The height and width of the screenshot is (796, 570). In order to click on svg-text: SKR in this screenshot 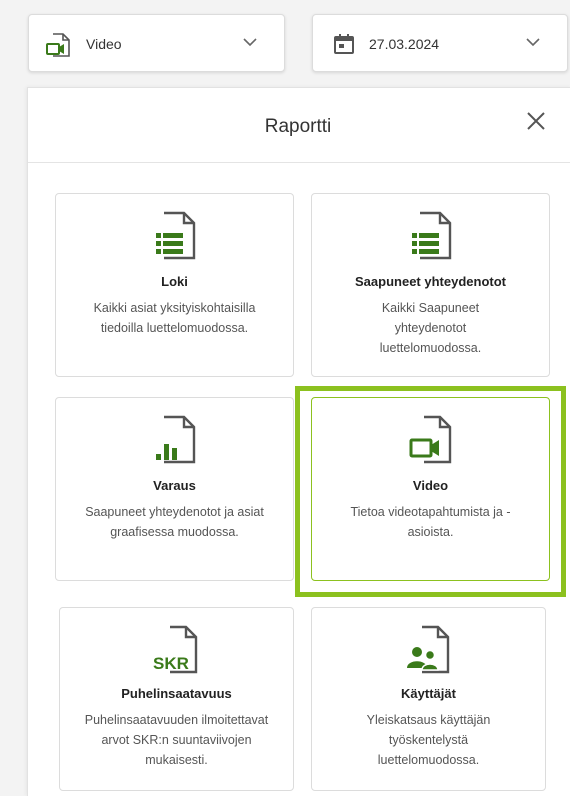, I will do `click(171, 663)`.